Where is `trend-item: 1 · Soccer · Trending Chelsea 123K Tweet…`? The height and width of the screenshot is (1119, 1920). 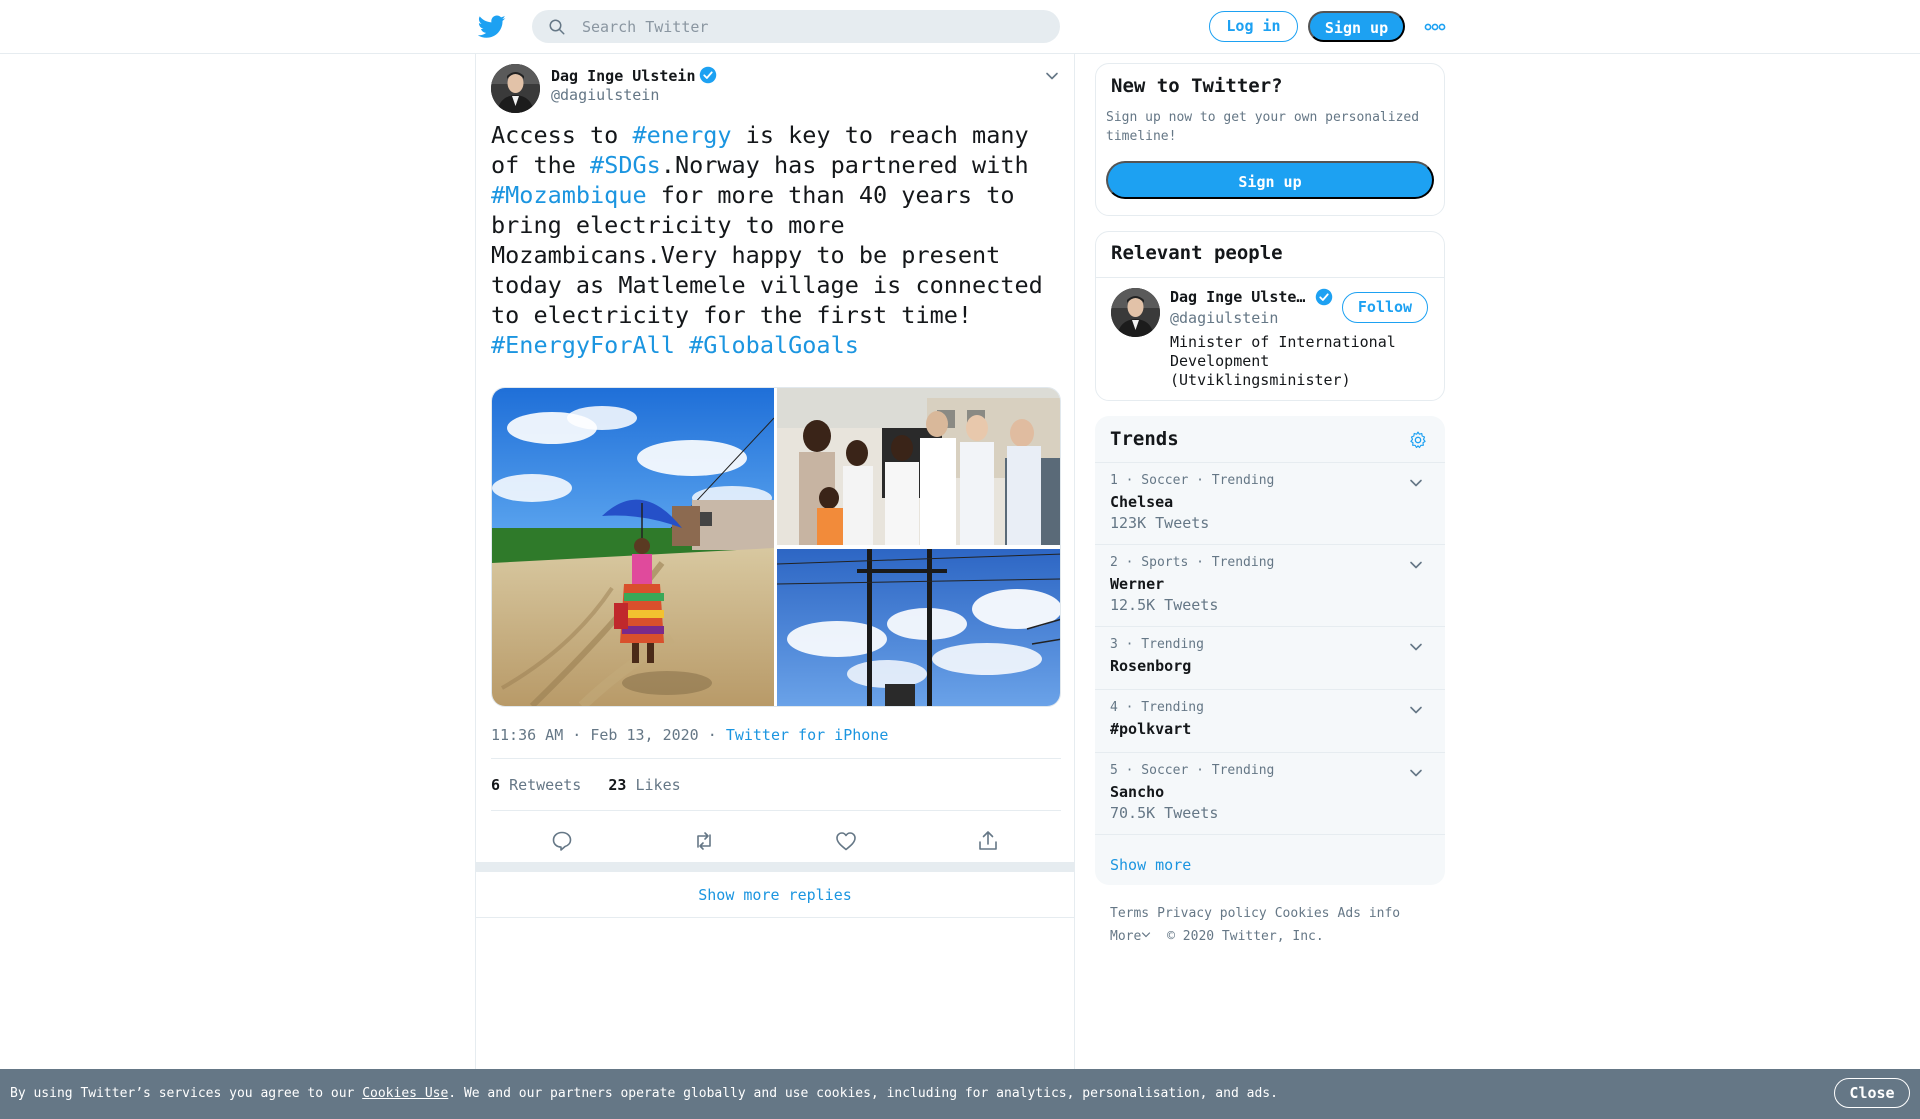 trend-item: 1 · Soccer · Trending Chelsea 123K Tweet… is located at coordinates (1270, 503).